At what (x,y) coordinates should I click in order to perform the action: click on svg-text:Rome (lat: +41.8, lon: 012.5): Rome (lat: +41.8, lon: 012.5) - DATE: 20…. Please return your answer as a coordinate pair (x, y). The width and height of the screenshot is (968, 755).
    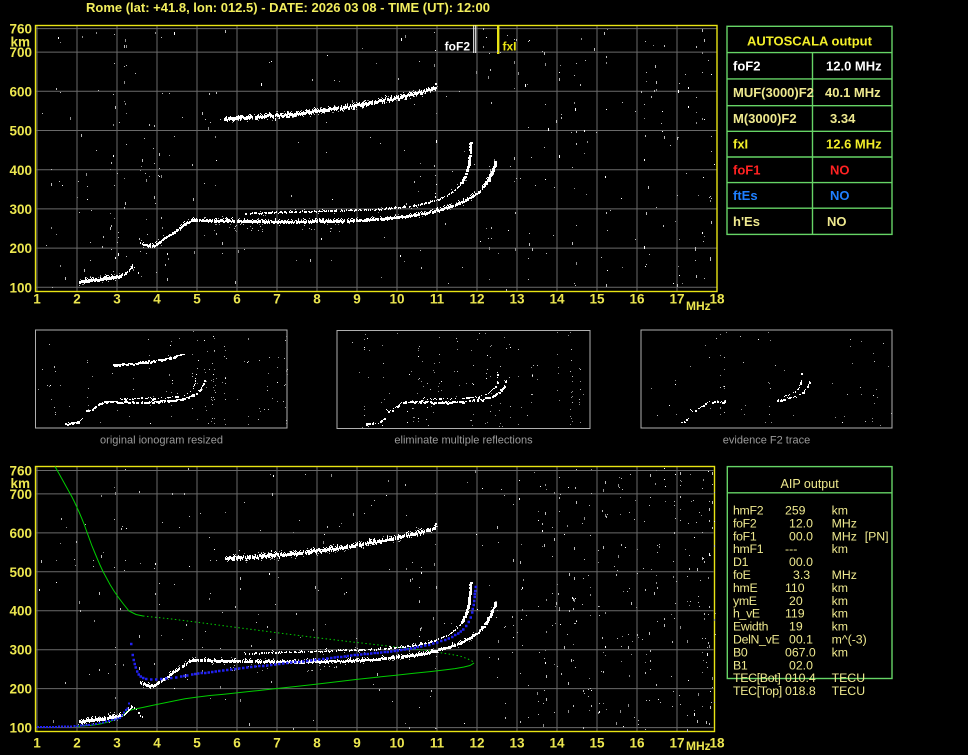
    Looking at the image, I should click on (288, 7).